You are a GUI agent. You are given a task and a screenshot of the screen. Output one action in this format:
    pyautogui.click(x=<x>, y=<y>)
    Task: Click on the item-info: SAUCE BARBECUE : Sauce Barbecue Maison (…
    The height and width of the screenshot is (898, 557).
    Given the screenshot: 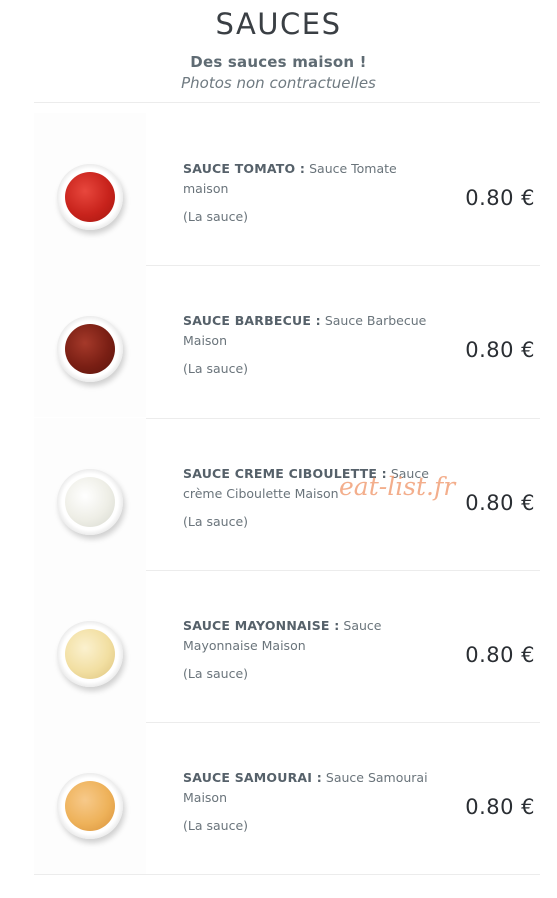 What is the action you would take?
    pyautogui.click(x=313, y=345)
    